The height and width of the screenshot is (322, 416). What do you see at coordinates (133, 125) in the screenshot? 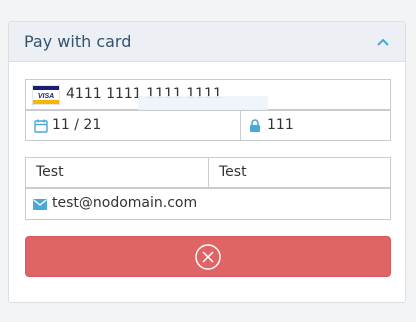
I see `expiry-field: 11 / 21` at bounding box center [133, 125].